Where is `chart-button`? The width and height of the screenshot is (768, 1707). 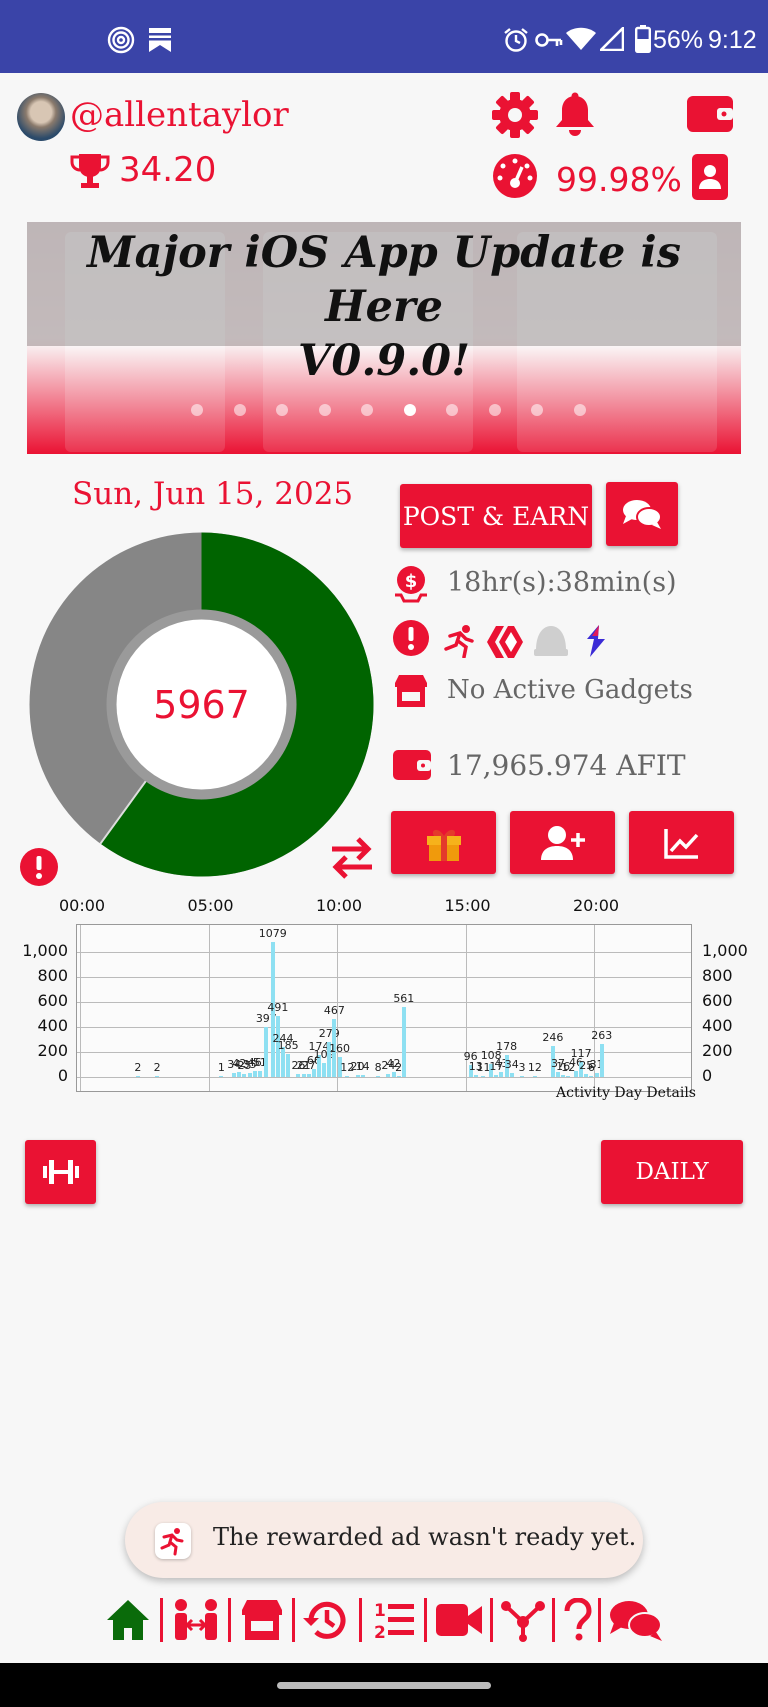
chart-button is located at coordinates (681, 842).